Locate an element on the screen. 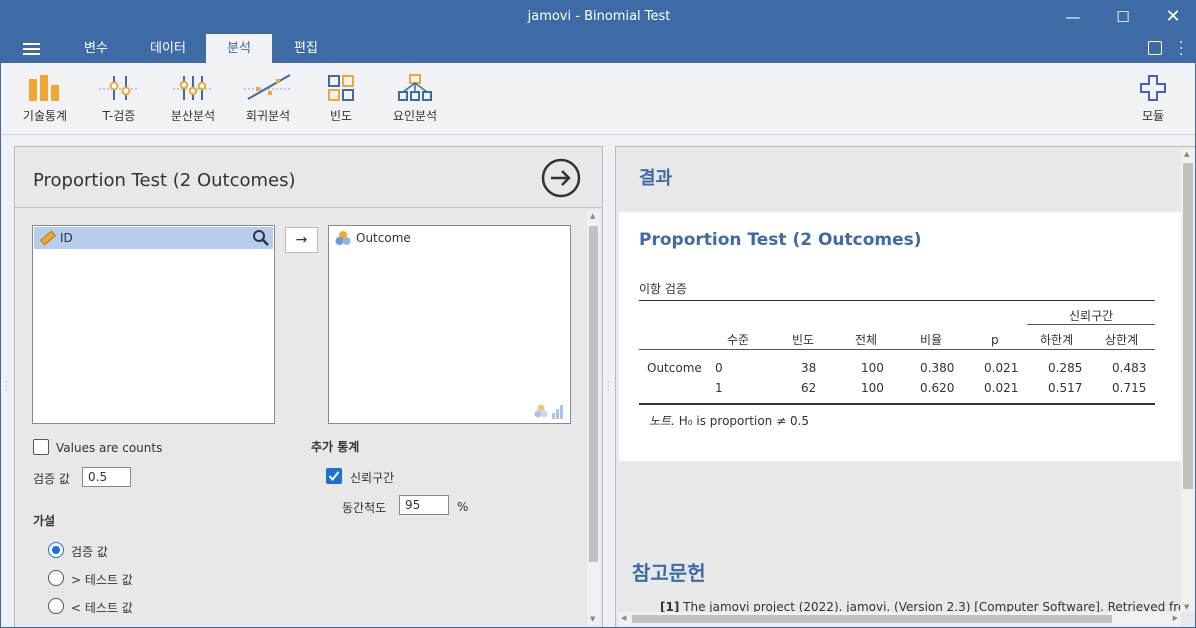  col-header-count: 빈도 is located at coordinates (803, 340).